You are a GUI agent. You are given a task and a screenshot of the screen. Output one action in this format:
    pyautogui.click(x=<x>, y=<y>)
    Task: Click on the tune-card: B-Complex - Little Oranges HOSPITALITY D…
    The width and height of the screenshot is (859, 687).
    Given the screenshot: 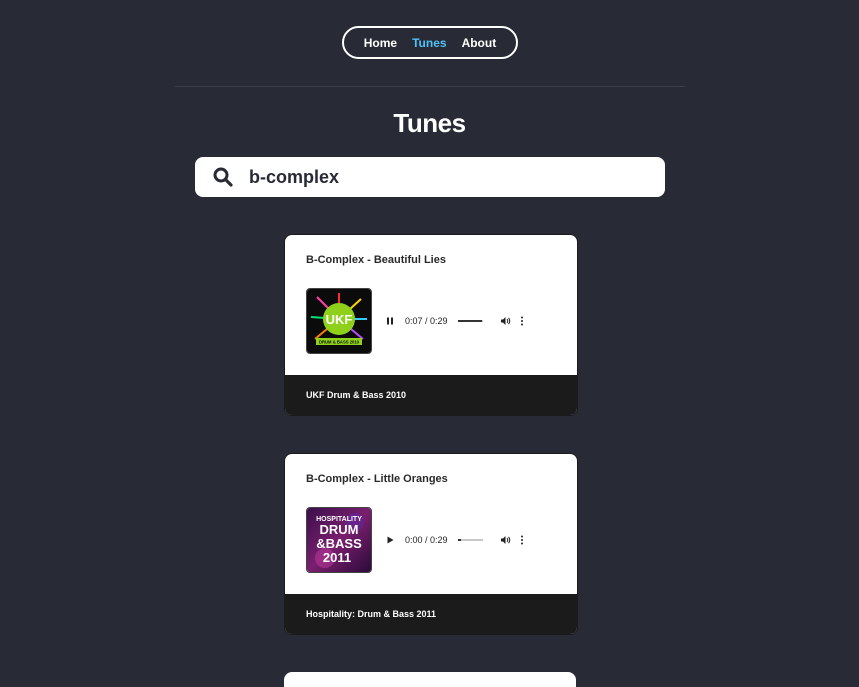 What is the action you would take?
    pyautogui.click(x=431, y=544)
    